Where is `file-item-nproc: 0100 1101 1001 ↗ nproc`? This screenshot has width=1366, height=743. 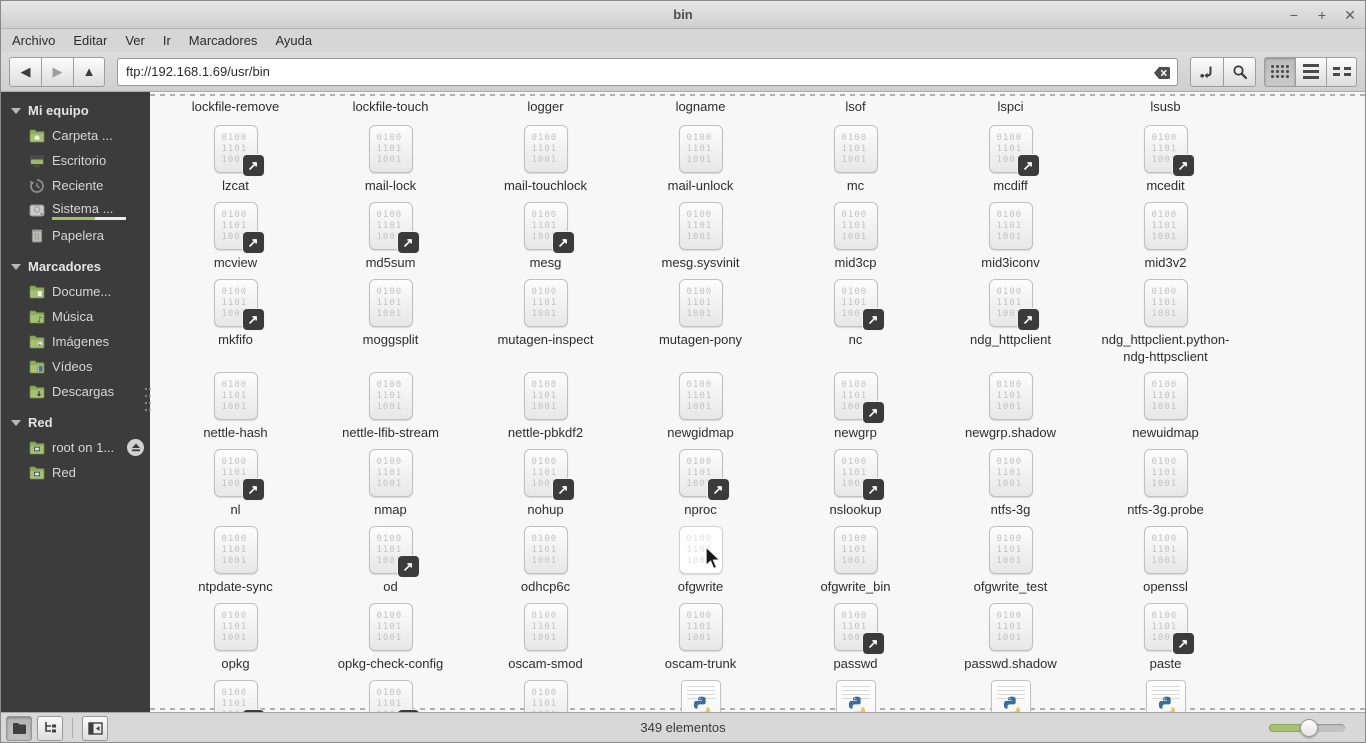
file-item-nproc: 0100 1101 1001 ↗ nproc is located at coordinates (700, 483).